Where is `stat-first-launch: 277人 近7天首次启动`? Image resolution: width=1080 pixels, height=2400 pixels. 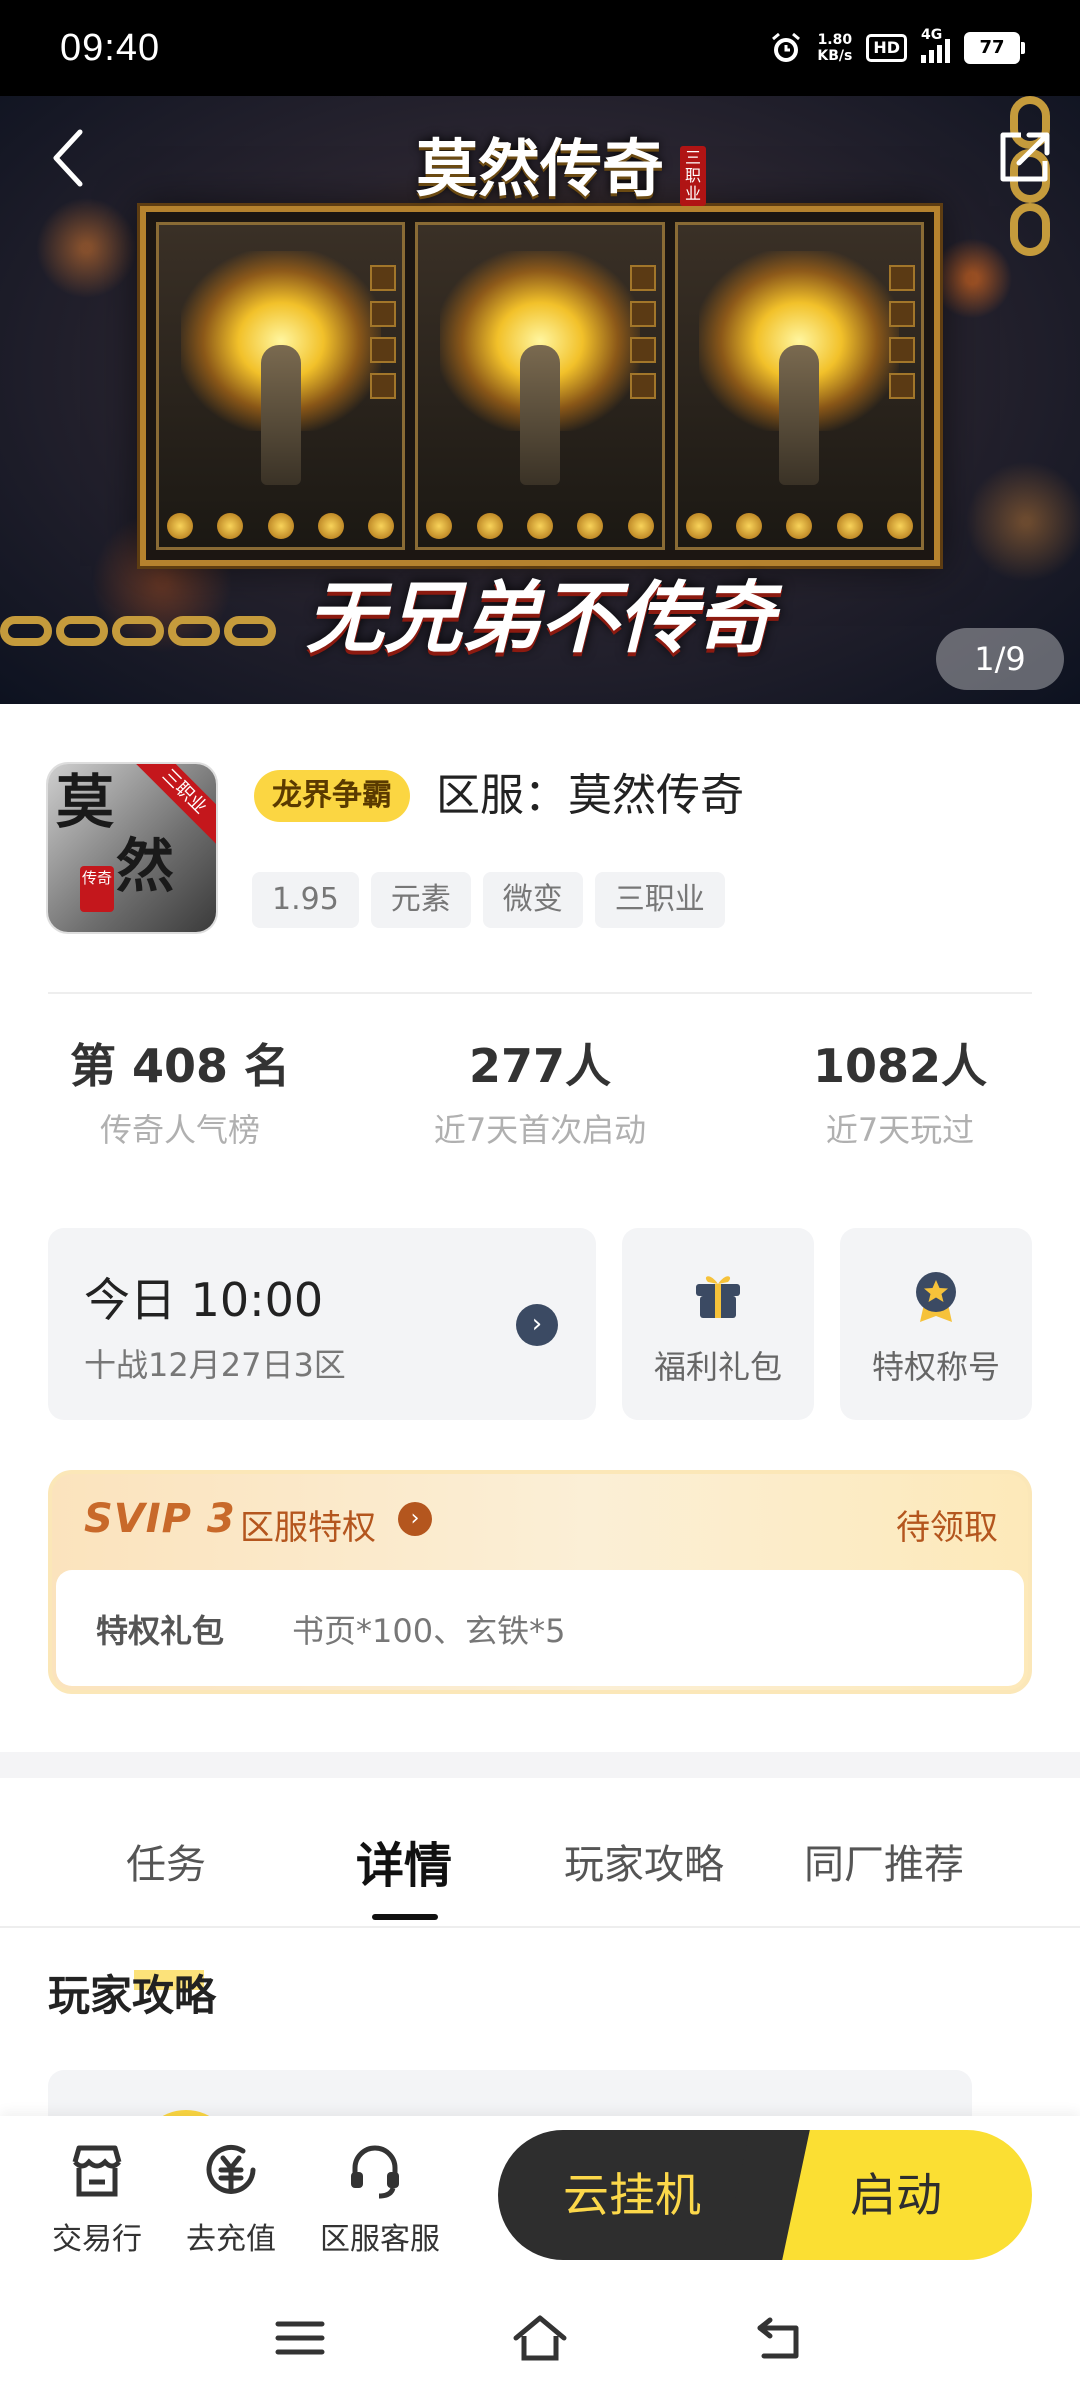 stat-first-launch: 277人 近7天首次启动 is located at coordinates (540, 1098).